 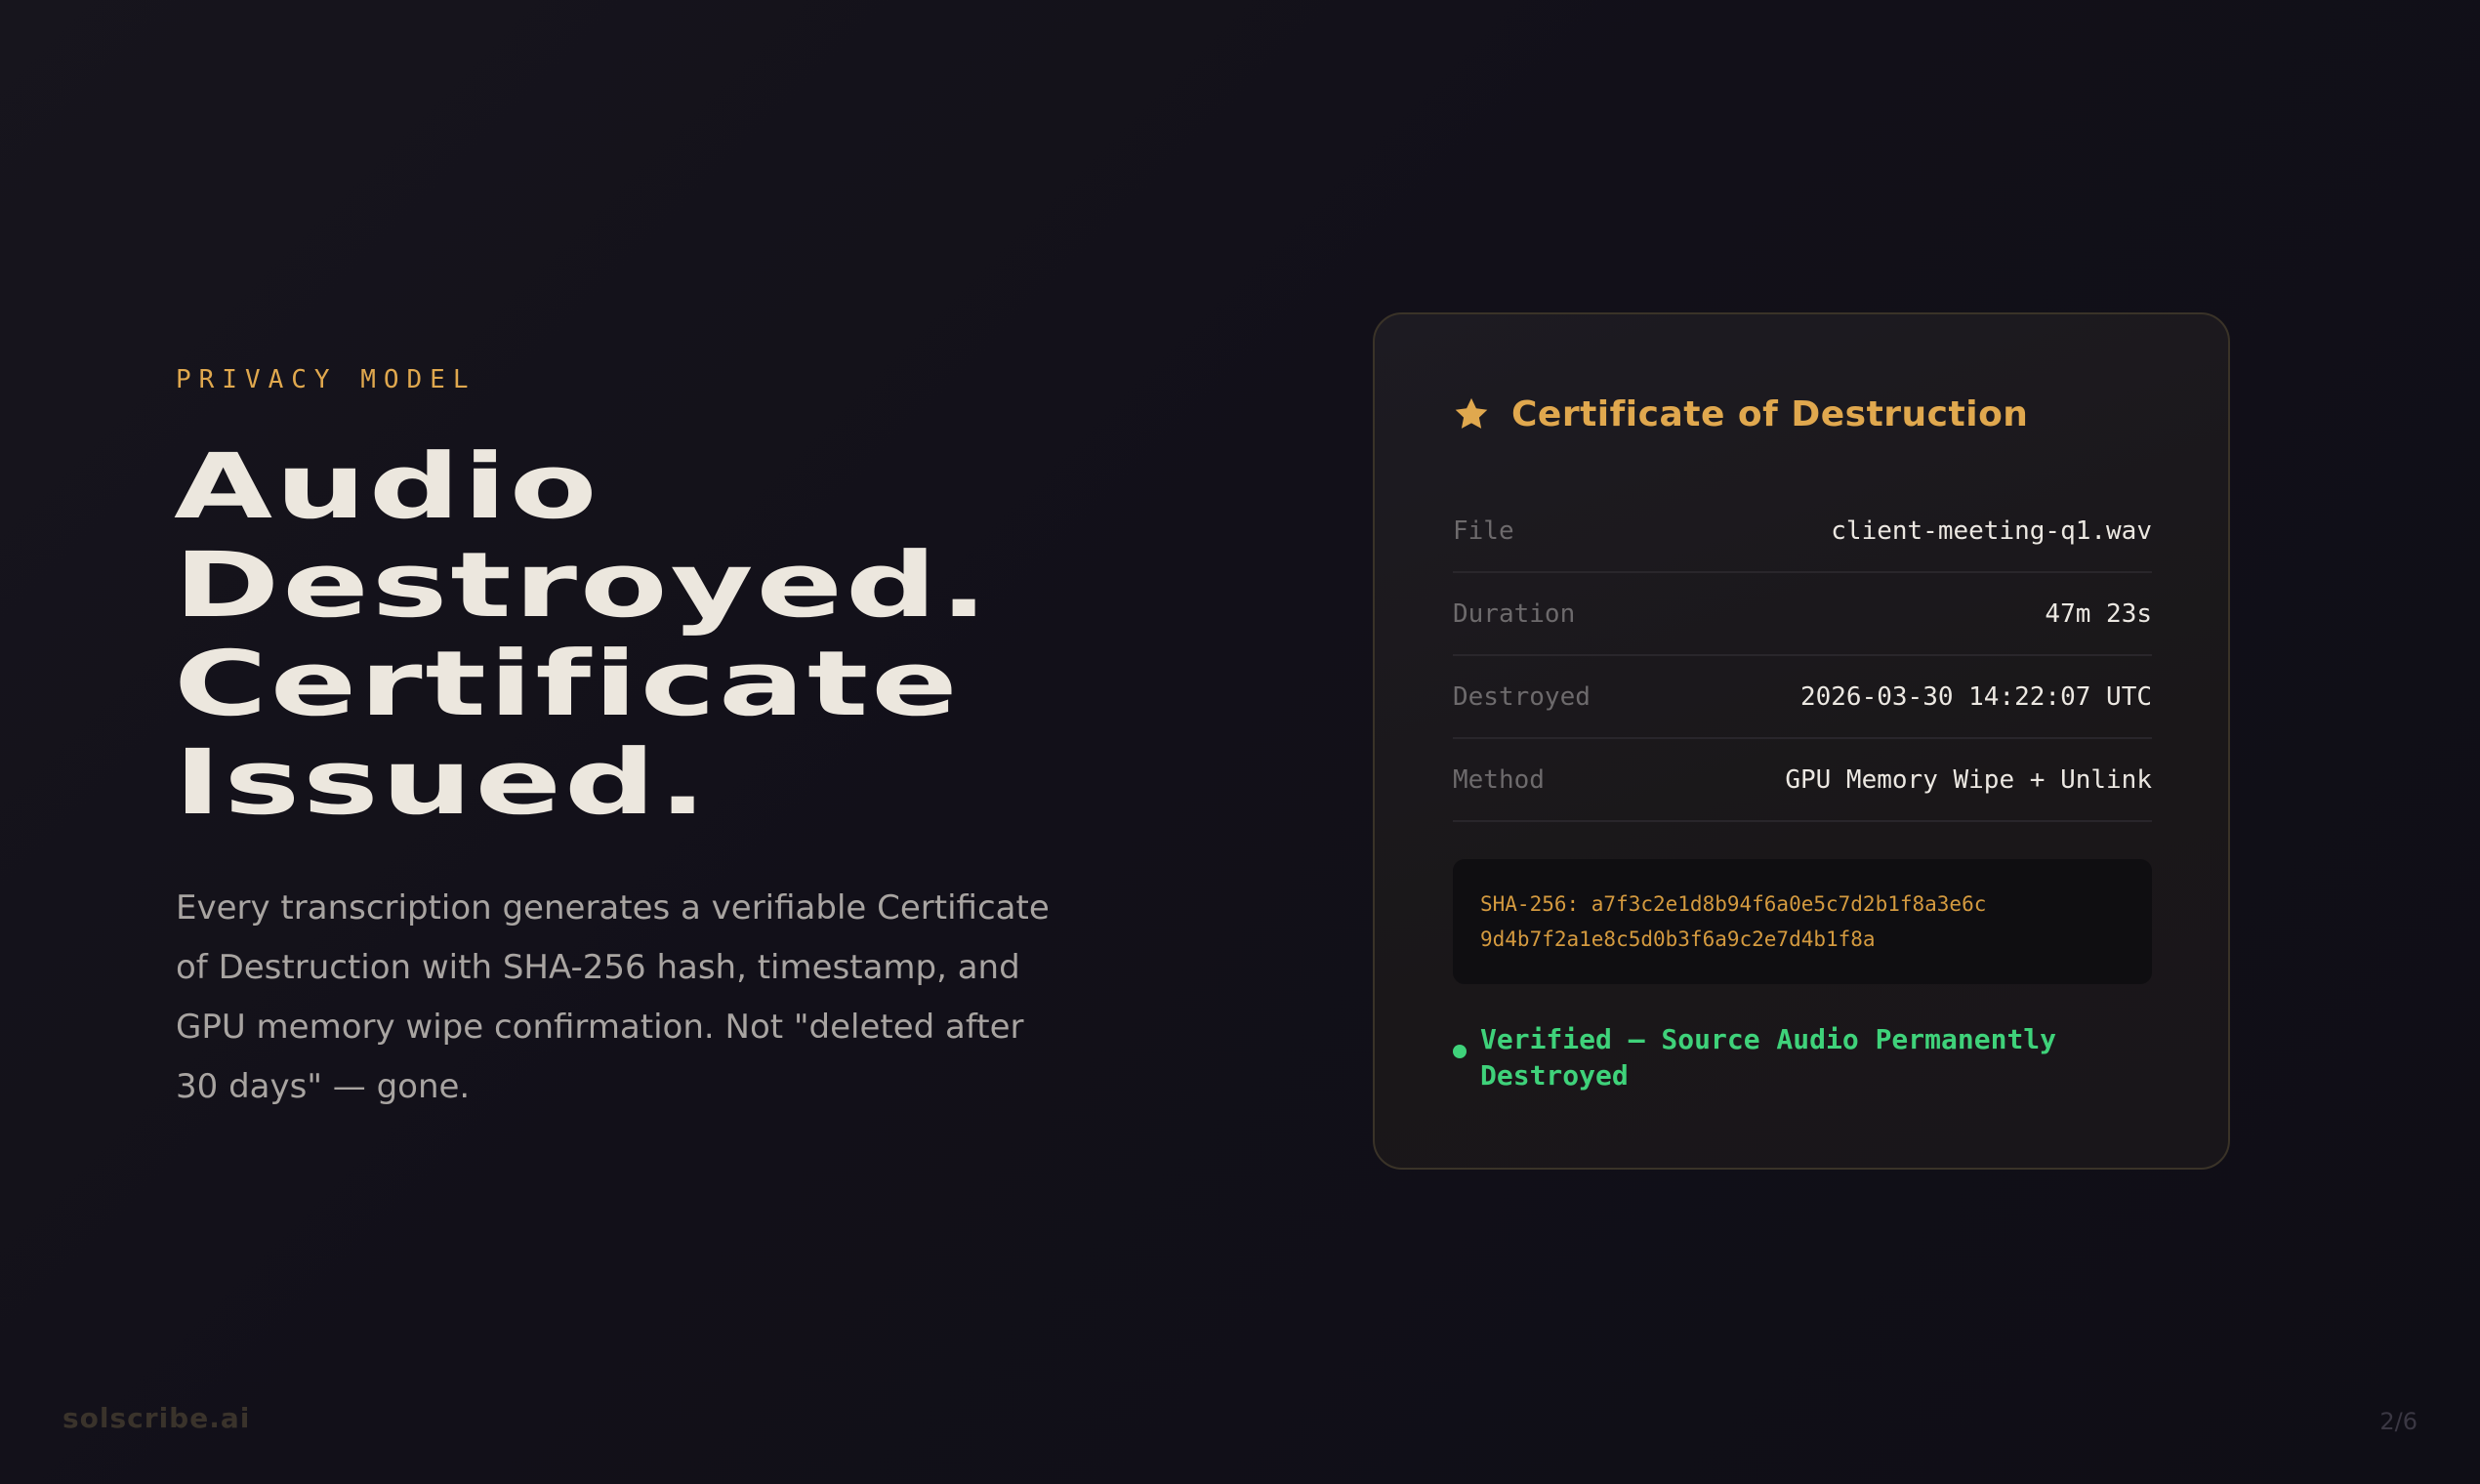 What do you see at coordinates (1514, 613) in the screenshot?
I see `detail-label: Duration` at bounding box center [1514, 613].